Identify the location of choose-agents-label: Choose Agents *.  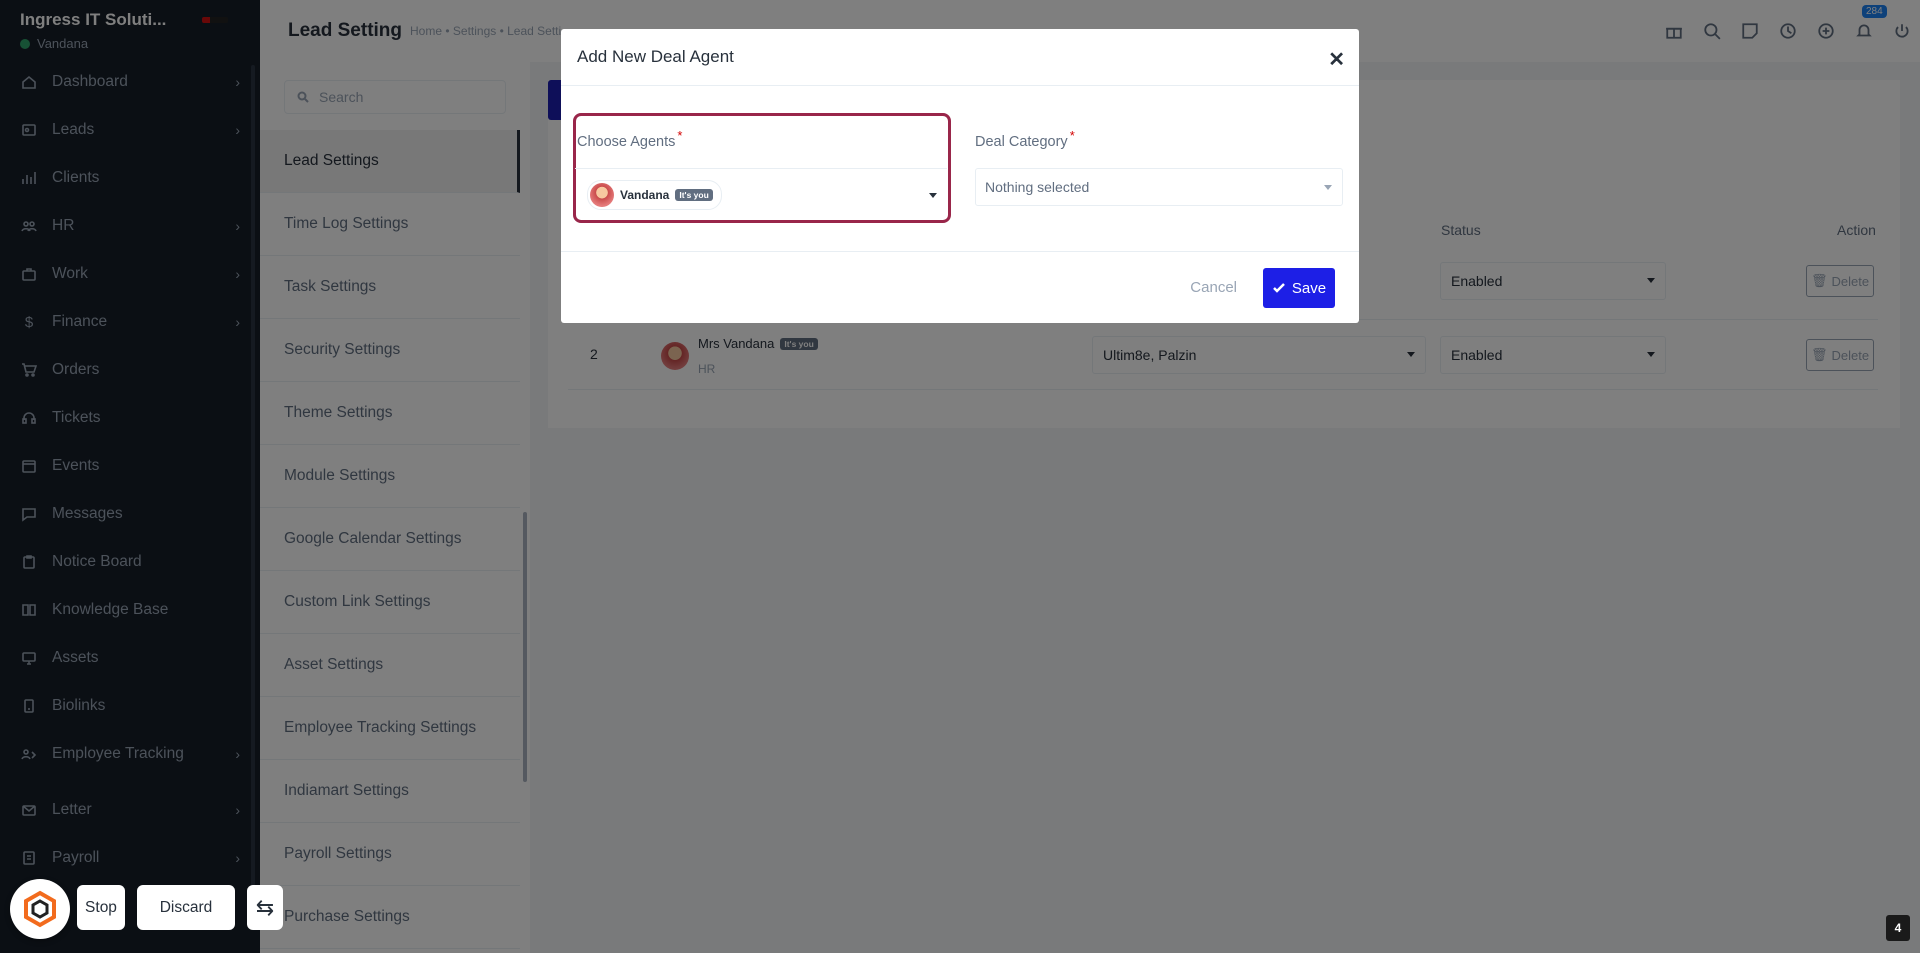
(629, 139).